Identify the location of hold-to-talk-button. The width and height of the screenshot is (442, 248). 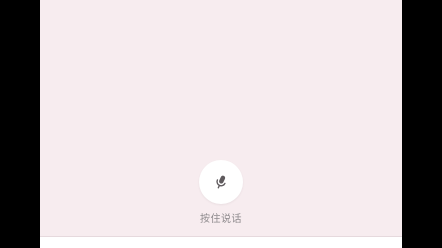
(221, 182).